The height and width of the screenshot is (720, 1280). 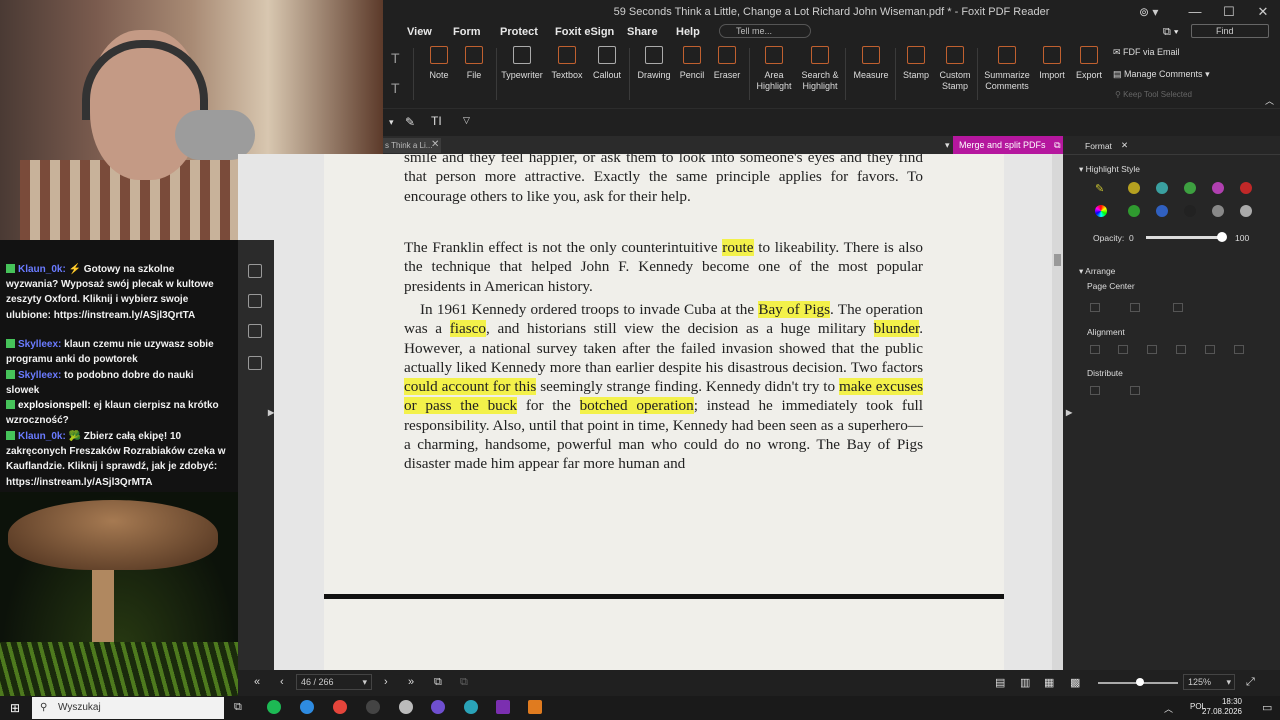 I want to click on highlight: Bay of Pigs, so click(x=794, y=309).